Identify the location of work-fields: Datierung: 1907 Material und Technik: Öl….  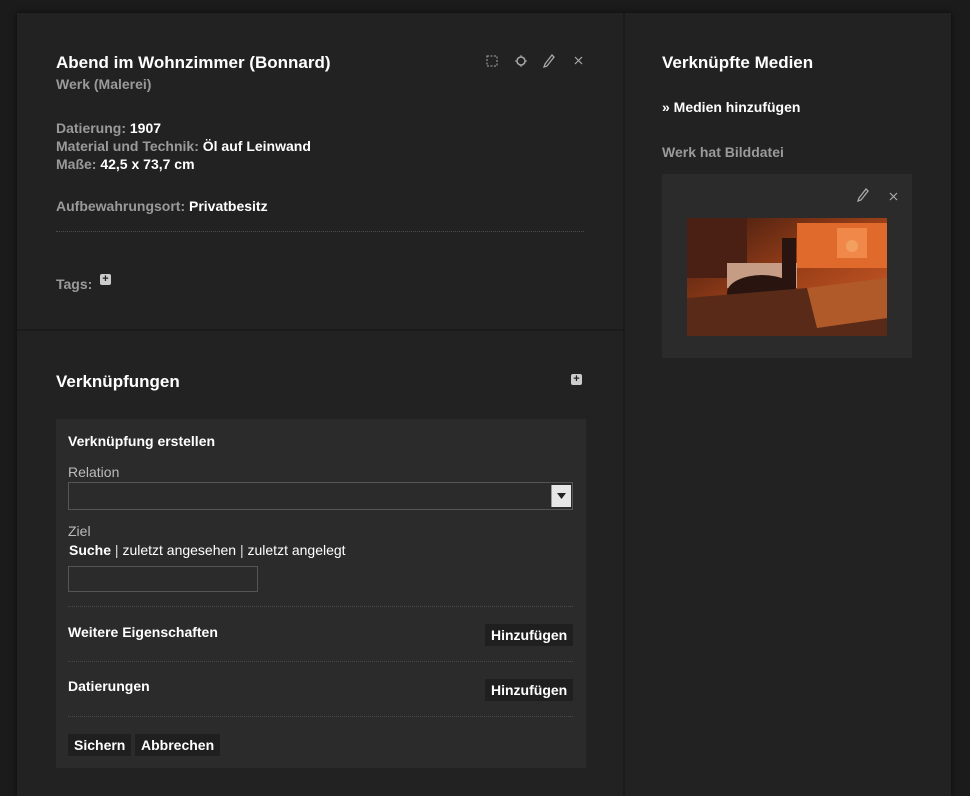
(183, 146).